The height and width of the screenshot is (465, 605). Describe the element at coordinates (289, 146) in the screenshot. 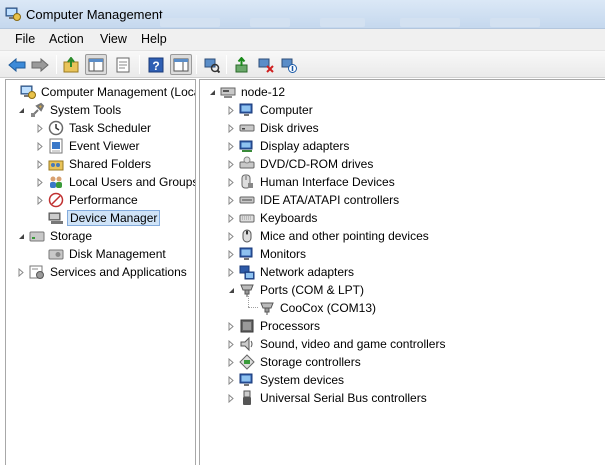

I see `device-category: Display adapters` at that location.